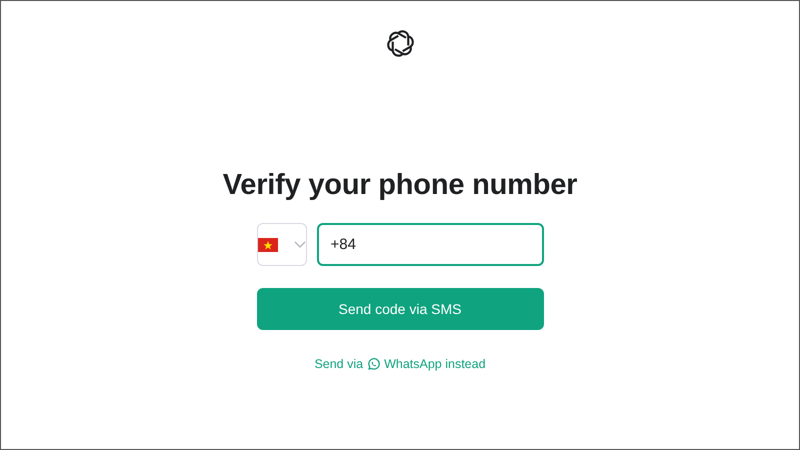  I want to click on page-title: Verify your phone number, so click(400, 185).